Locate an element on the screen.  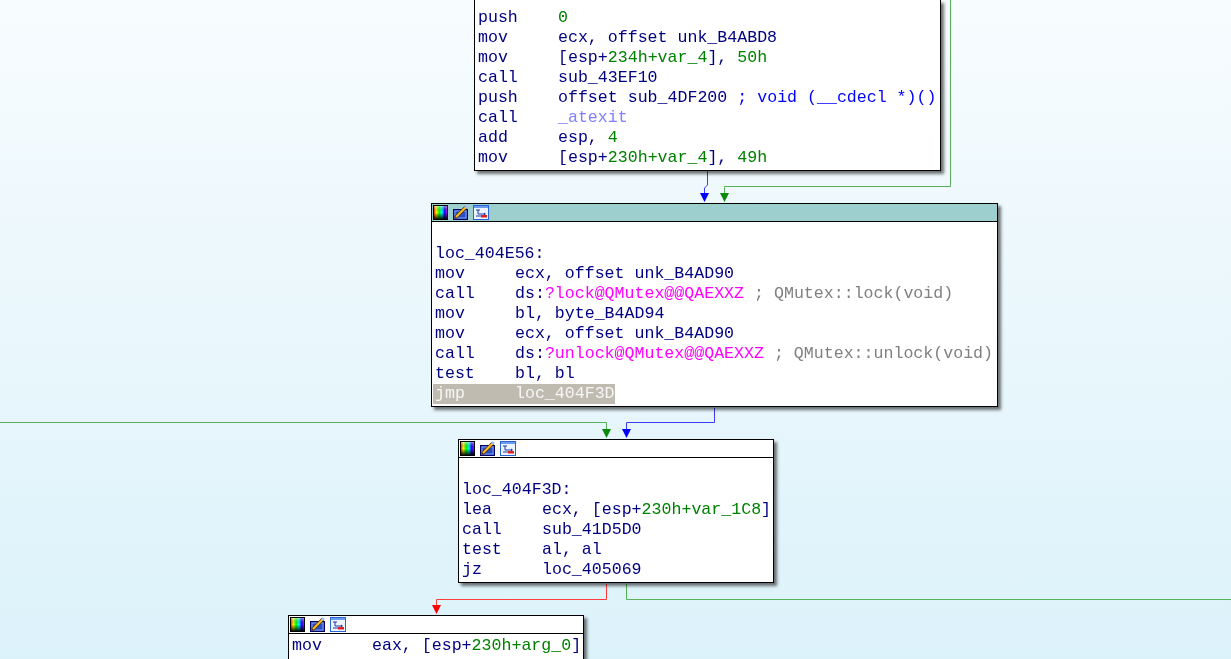
code-operand: _atexit is located at coordinates (593, 118).